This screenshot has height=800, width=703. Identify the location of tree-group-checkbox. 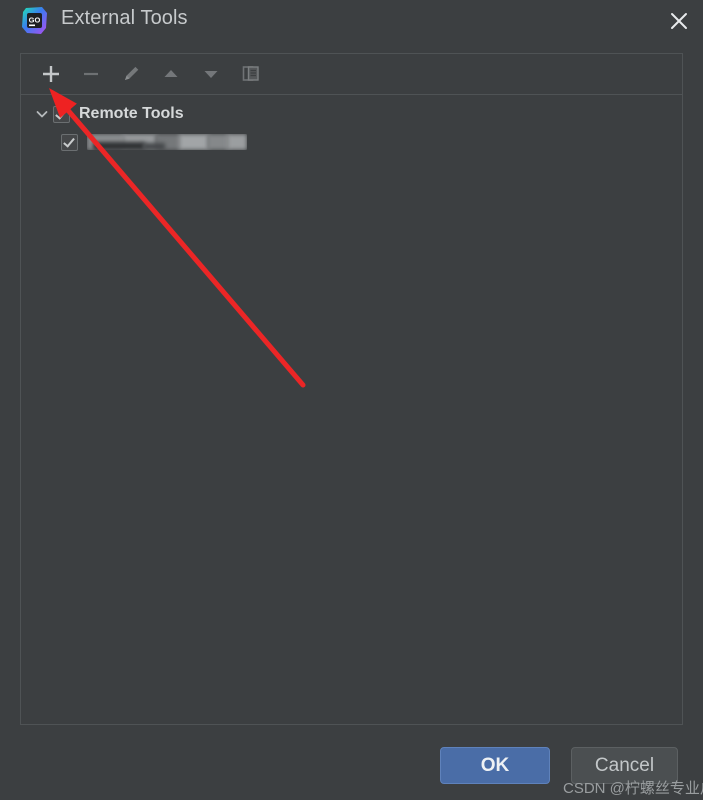
(61, 114).